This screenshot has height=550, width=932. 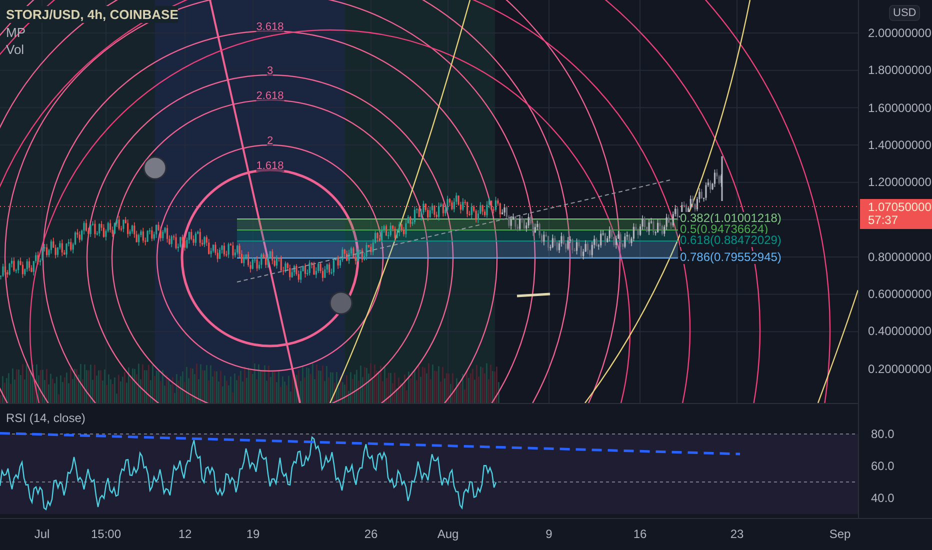 I want to click on price-tick: 0.80000000, so click(x=900, y=257).